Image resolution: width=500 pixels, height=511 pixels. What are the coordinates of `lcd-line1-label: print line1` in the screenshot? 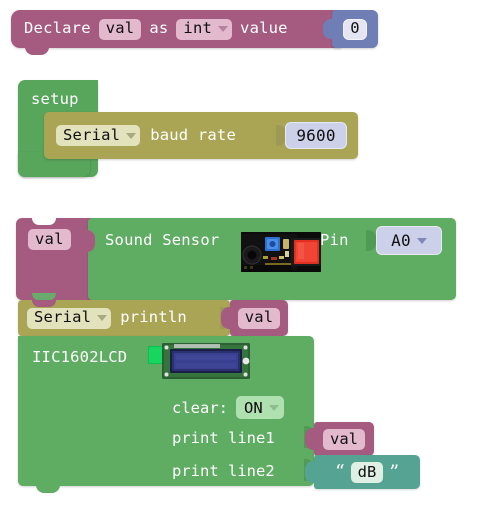 It's located at (223, 438).